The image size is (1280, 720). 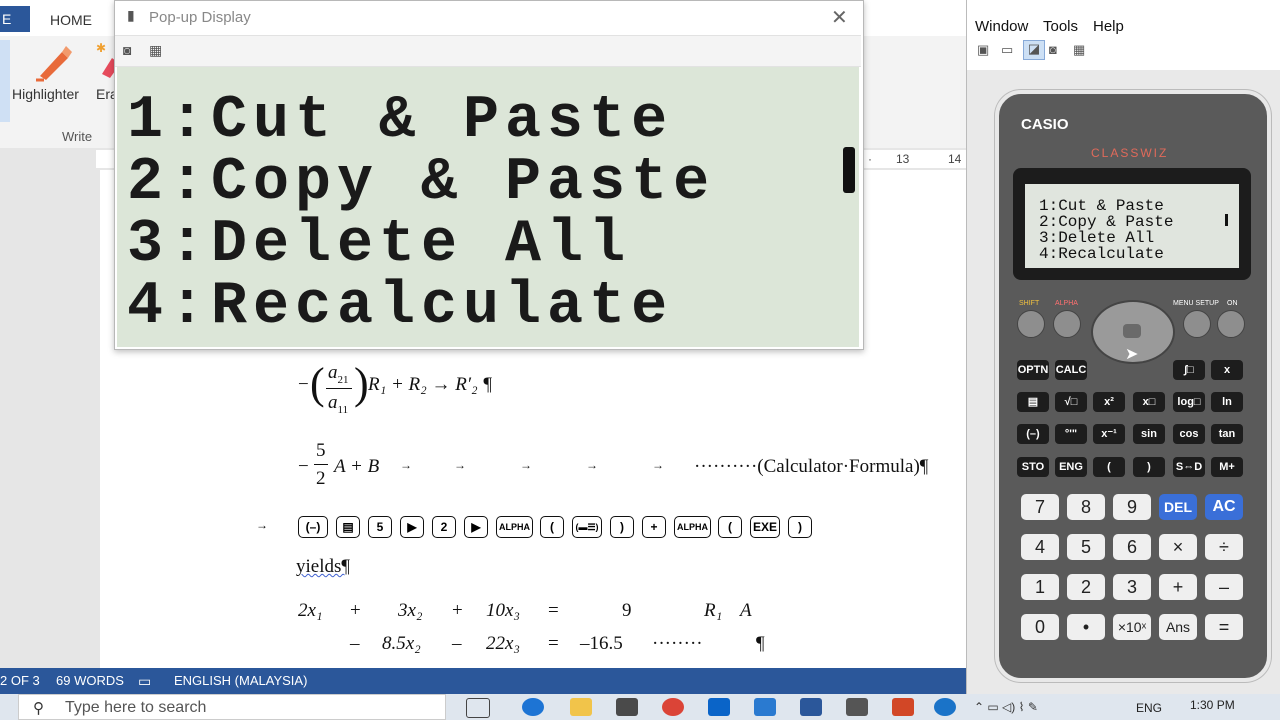 I want to click on tray-icons: ⌃ ▭ ◁) ⌇ ✎, so click(x=1006, y=707).